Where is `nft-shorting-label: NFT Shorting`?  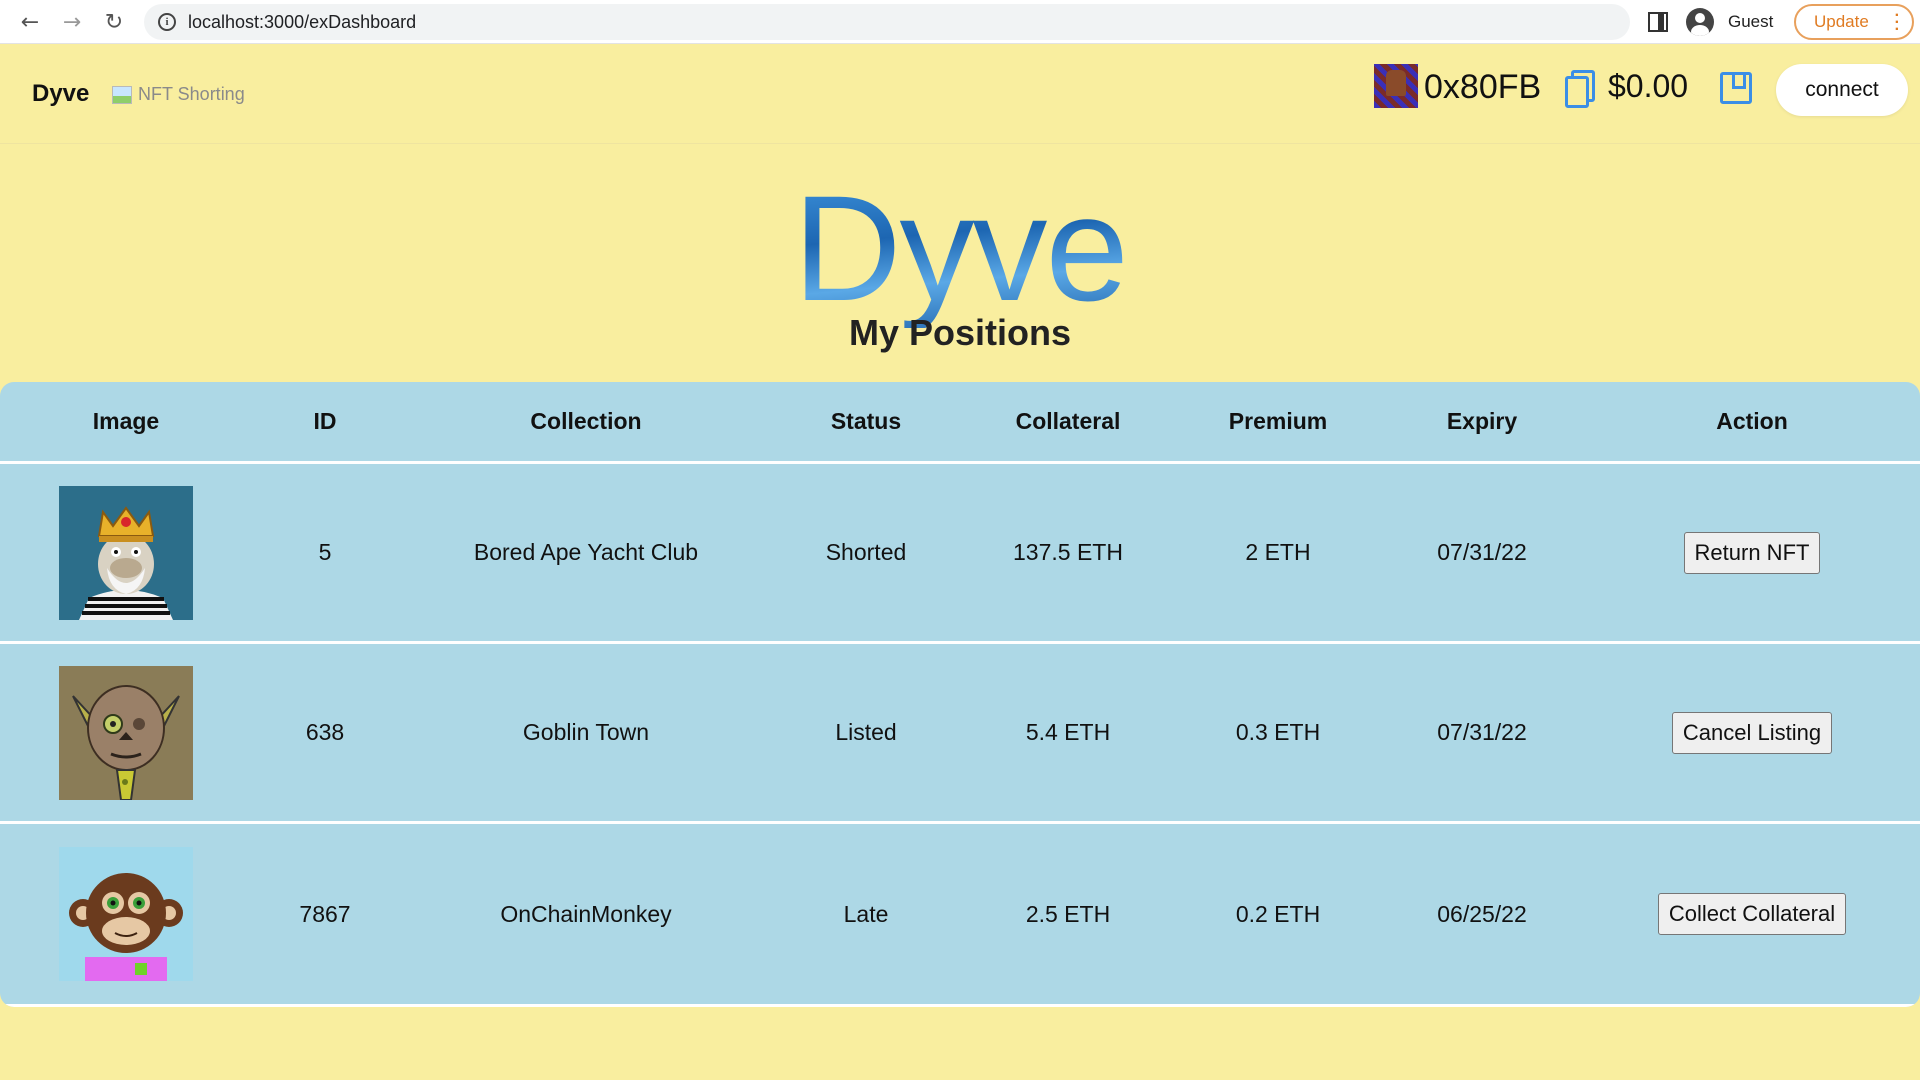
nft-shorting-label: NFT Shorting is located at coordinates (191, 94).